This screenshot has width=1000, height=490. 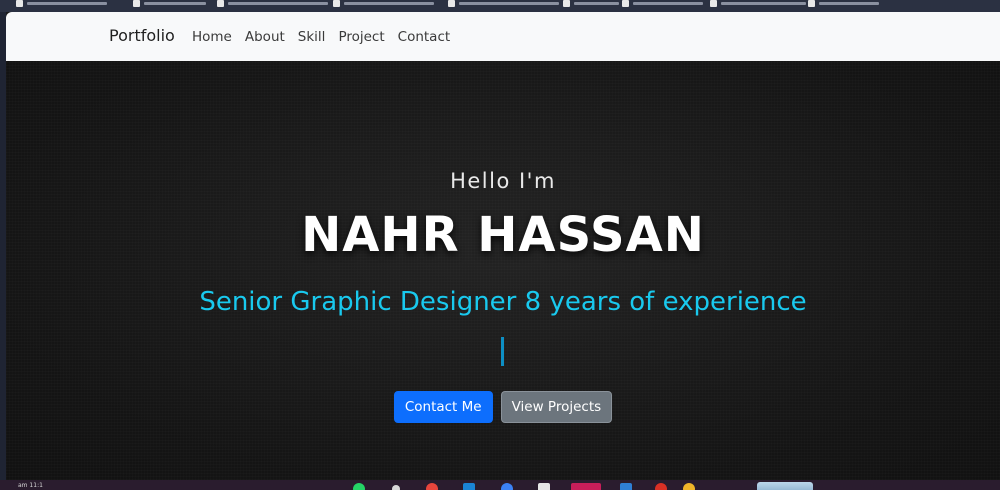 What do you see at coordinates (359, 486) in the screenshot?
I see `whatsapp-icon` at bounding box center [359, 486].